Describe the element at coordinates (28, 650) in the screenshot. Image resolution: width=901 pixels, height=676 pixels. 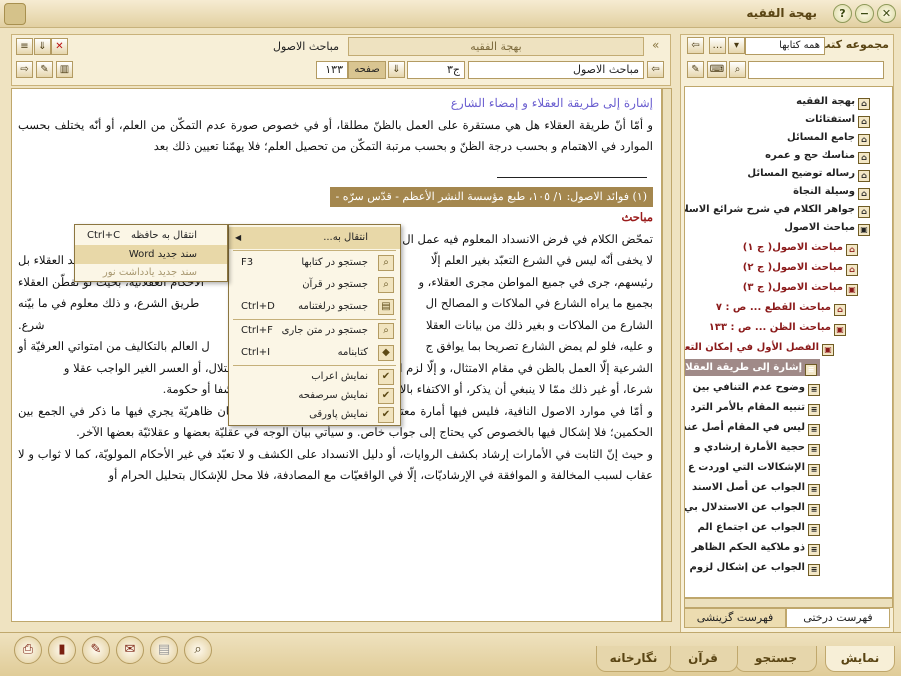
I see `print-icon: ⎙` at that location.